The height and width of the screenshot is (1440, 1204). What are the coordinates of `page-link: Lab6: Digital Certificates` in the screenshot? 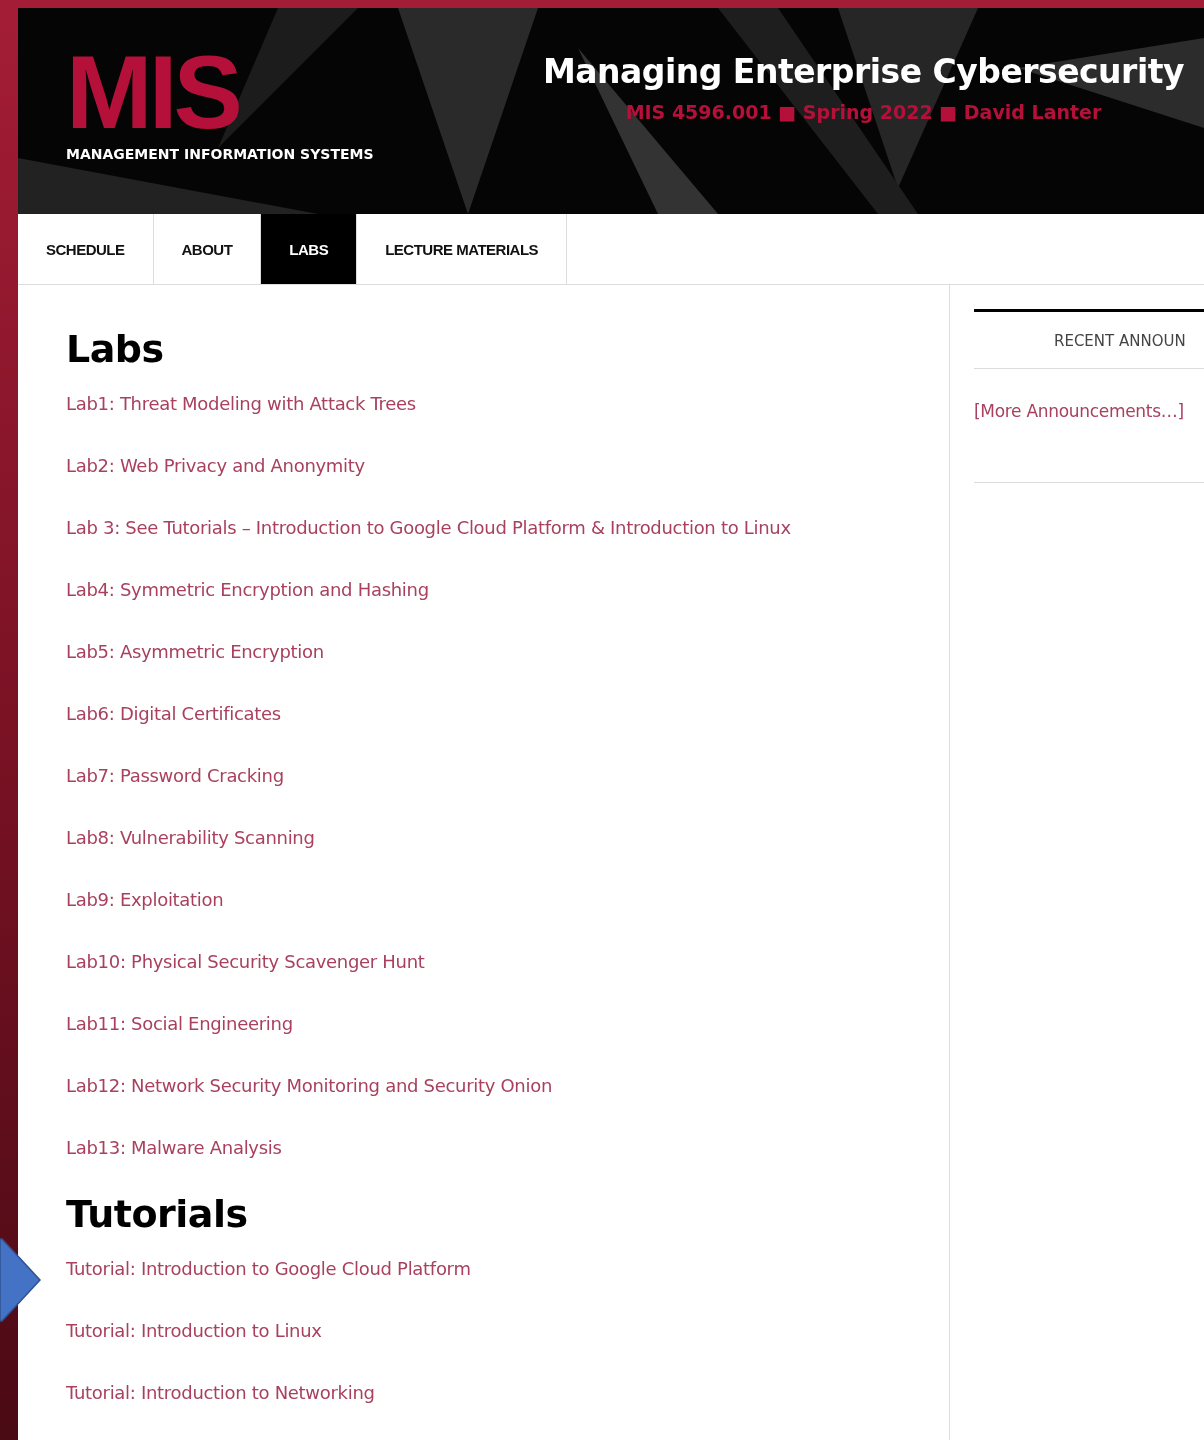 It's located at (173, 713).